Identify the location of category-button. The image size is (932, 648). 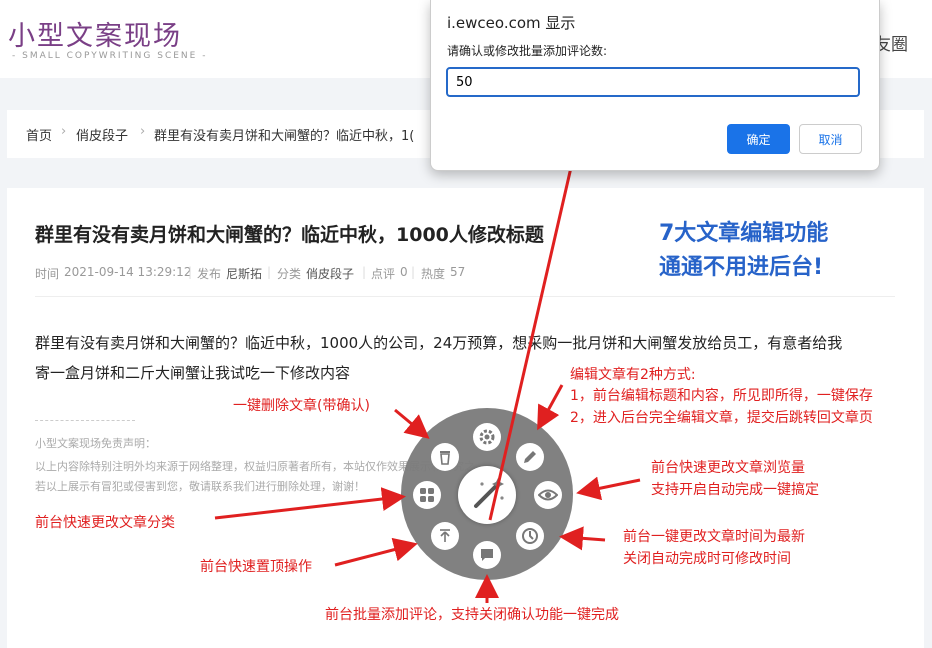
(427, 495).